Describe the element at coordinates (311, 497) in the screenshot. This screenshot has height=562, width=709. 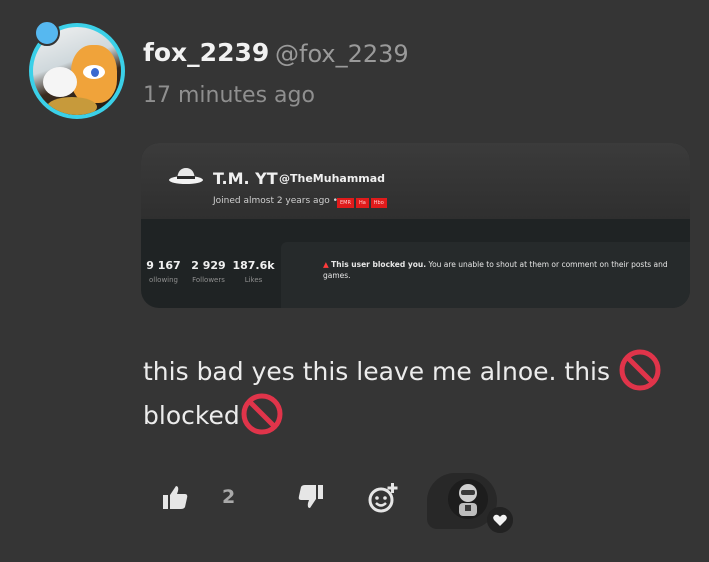
I see `thumbs-down-icon` at that location.